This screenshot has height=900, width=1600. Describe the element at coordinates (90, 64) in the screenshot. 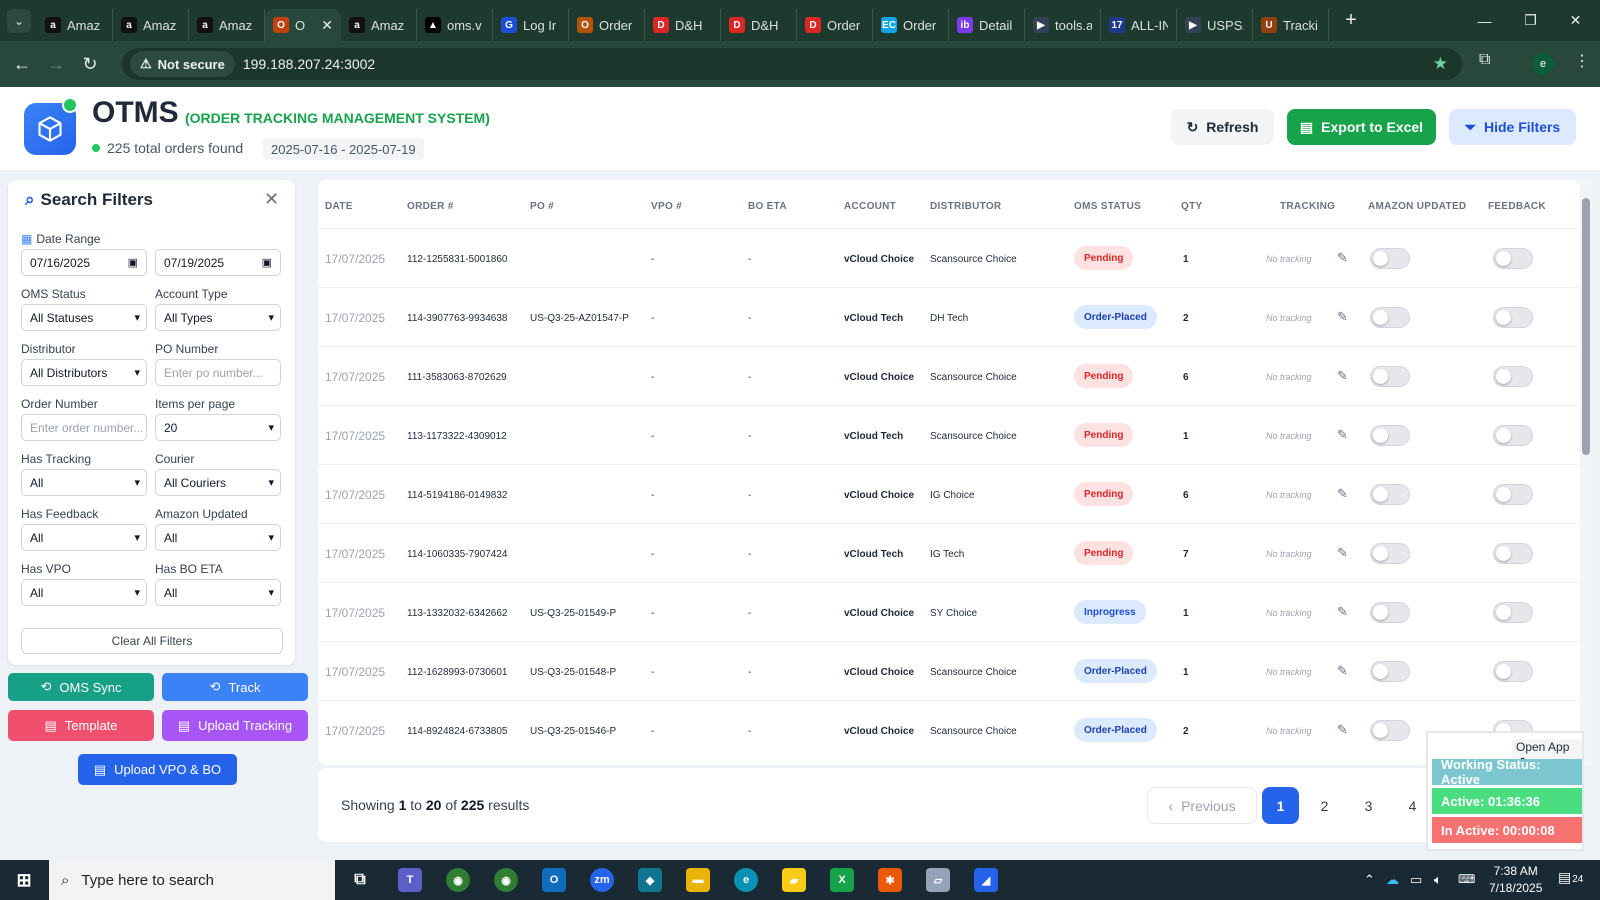

I see `reload-icon: ↻` at that location.